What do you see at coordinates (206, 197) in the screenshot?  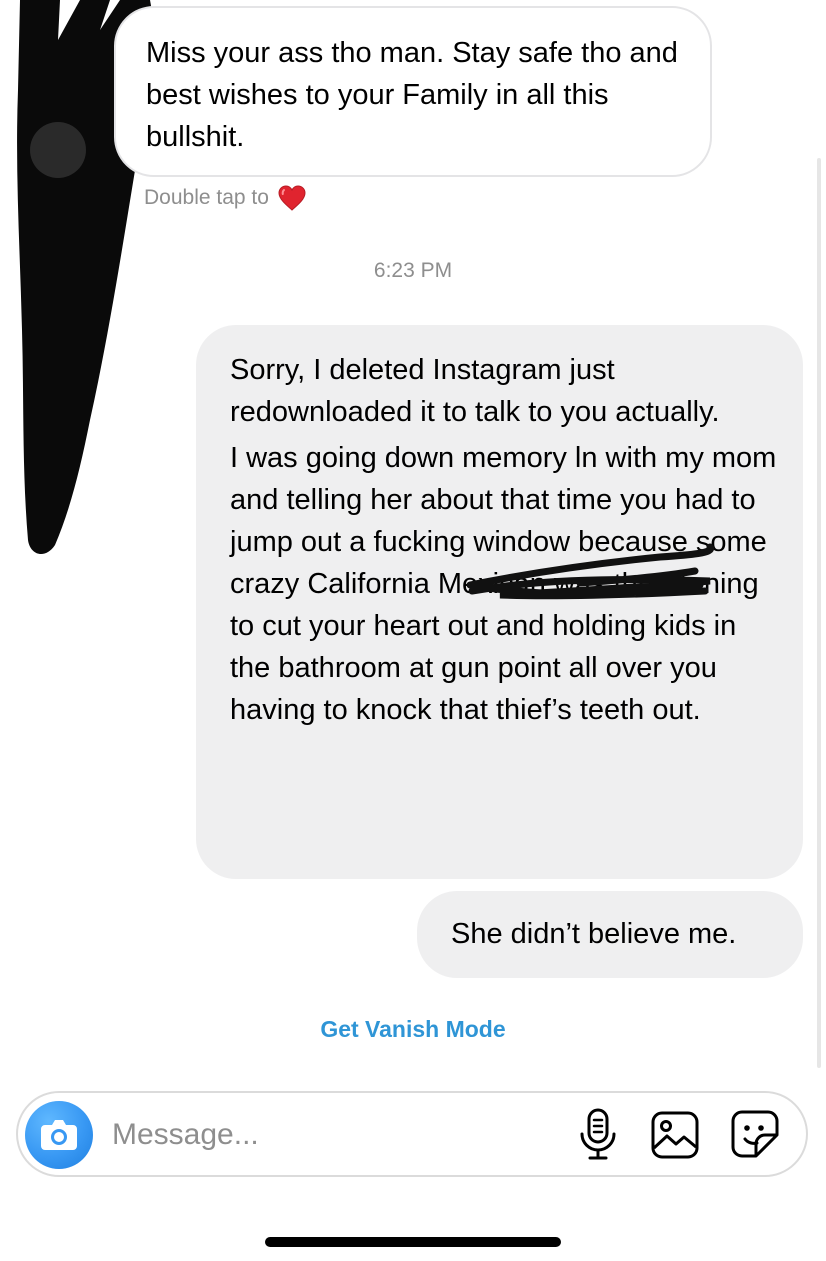 I see `double-tap-text: Double tap to` at bounding box center [206, 197].